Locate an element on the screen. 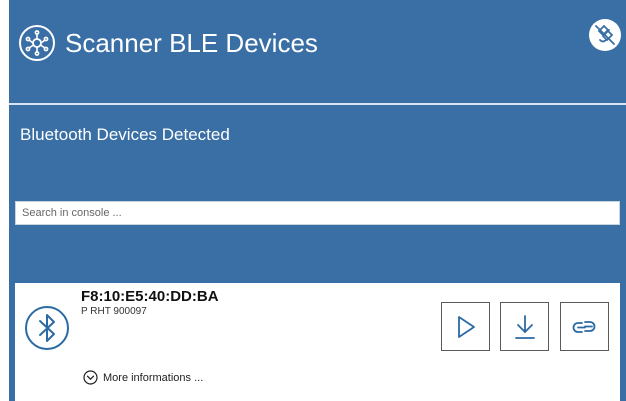 The image size is (626, 401). download-icon is located at coordinates (524, 326).